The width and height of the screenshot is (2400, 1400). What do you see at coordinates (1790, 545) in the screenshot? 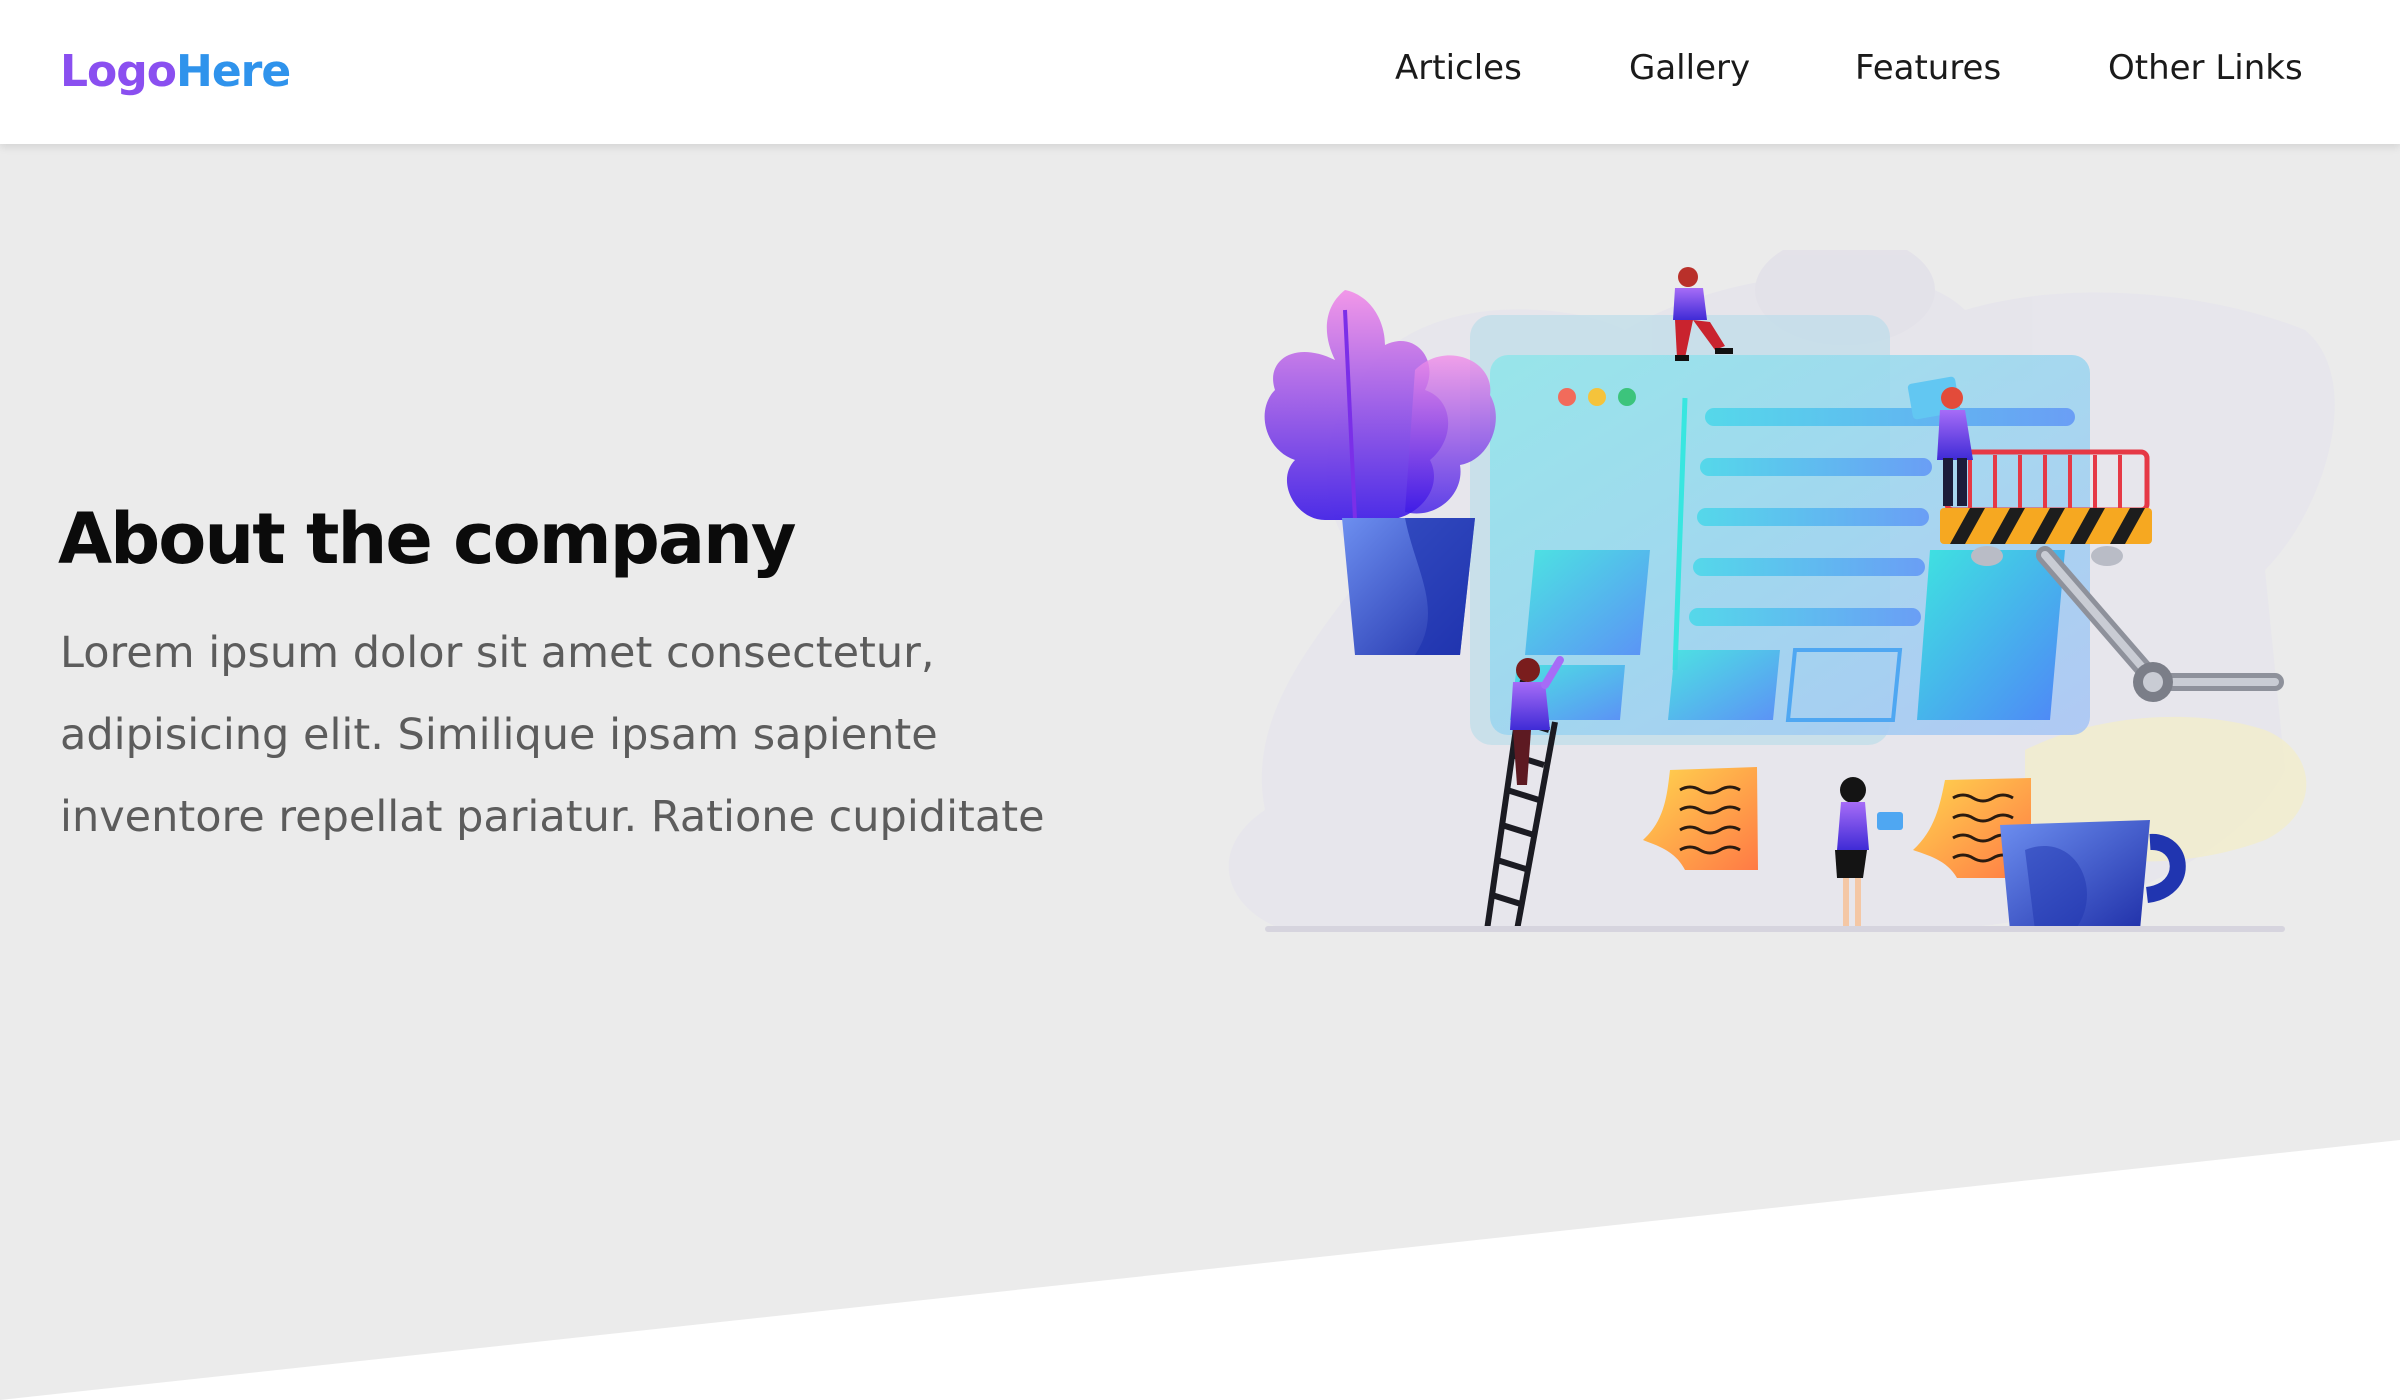
I see `website-screen` at bounding box center [1790, 545].